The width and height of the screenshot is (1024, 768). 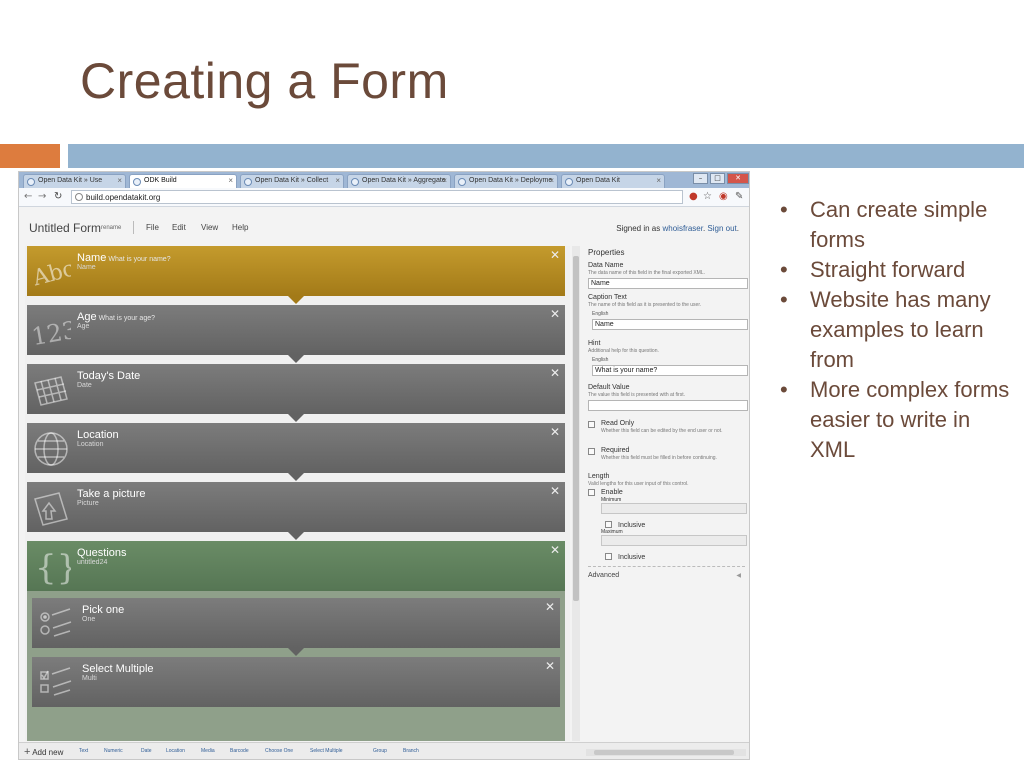 I want to click on opera-icon: ◉, so click(x=723, y=196).